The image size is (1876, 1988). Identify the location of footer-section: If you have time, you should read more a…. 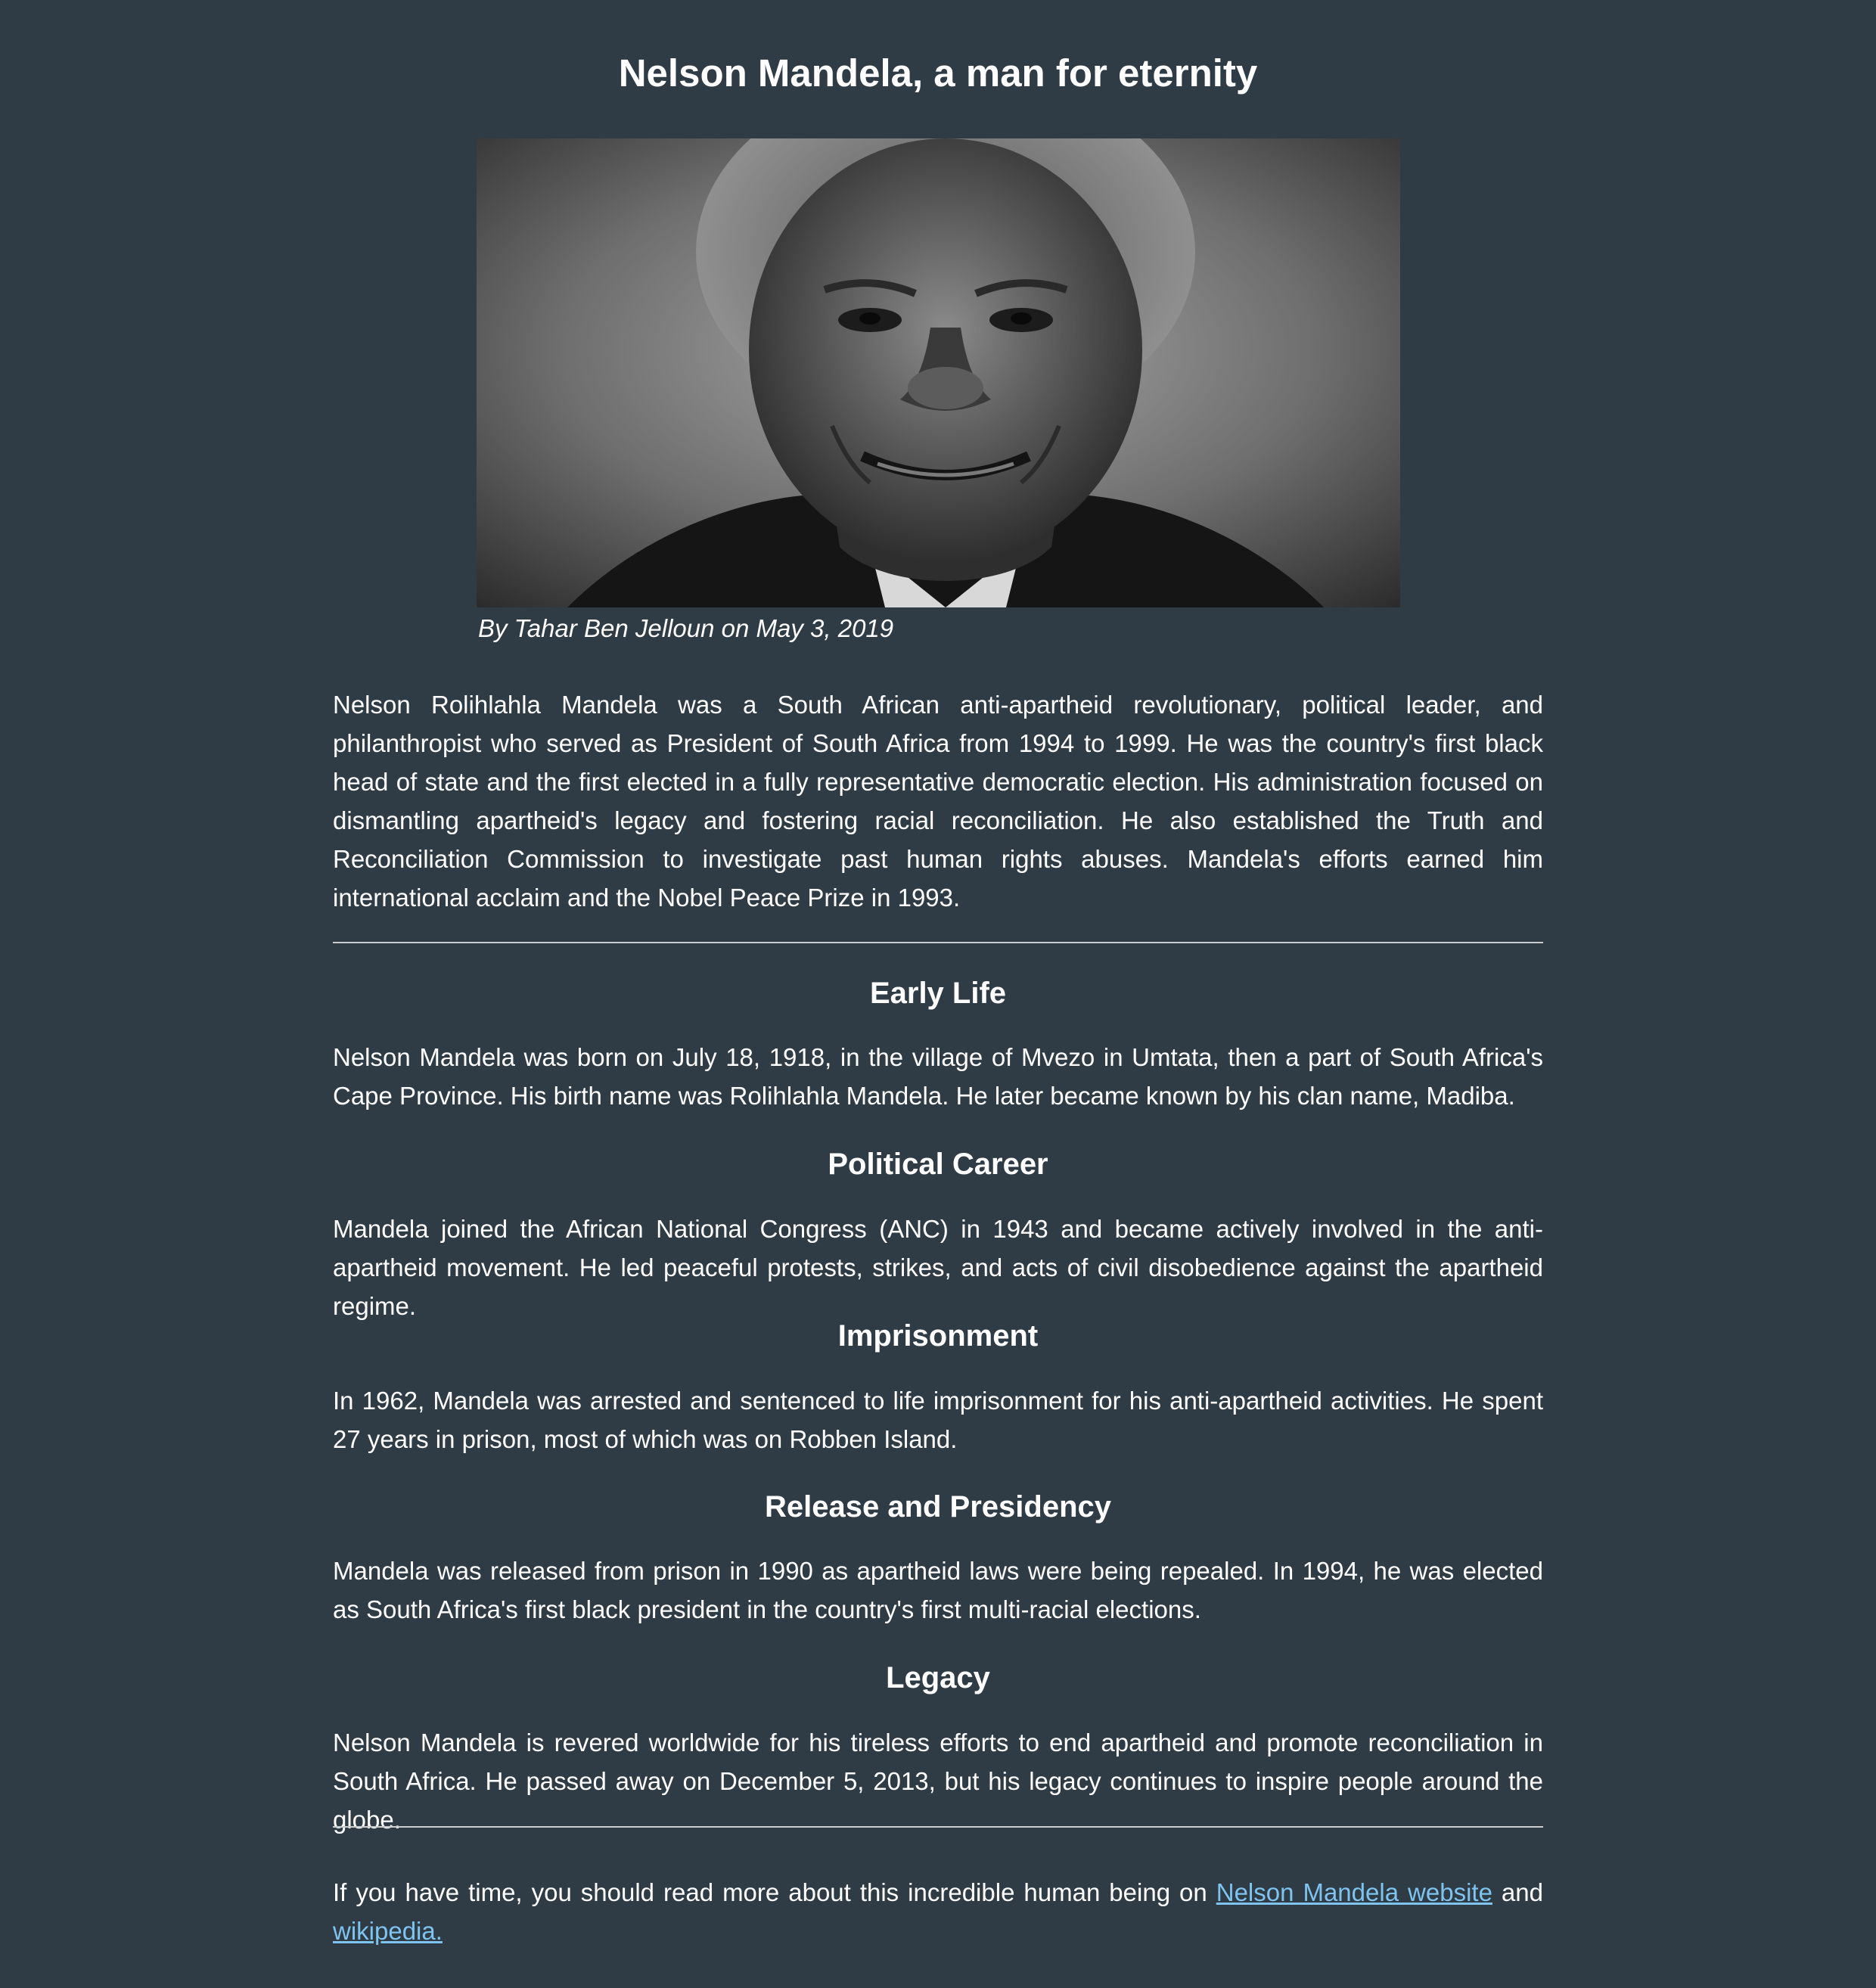
(938, 1912).